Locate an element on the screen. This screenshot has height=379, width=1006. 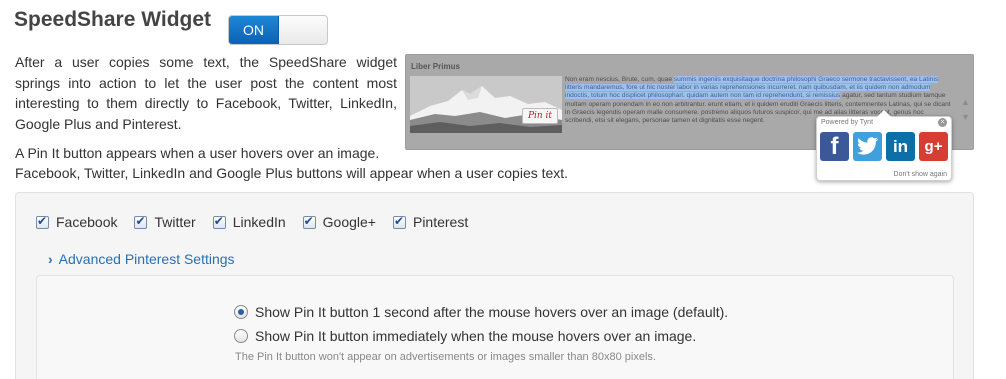
advanced-settings-label: Advanced Pinterest Settings is located at coordinates (146, 259).